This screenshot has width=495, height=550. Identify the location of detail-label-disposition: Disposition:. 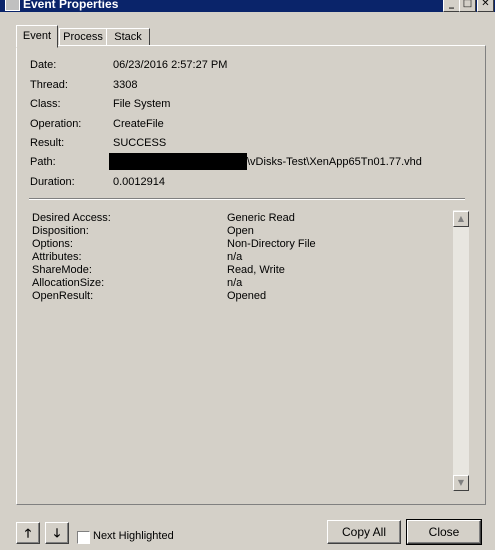
(60, 231).